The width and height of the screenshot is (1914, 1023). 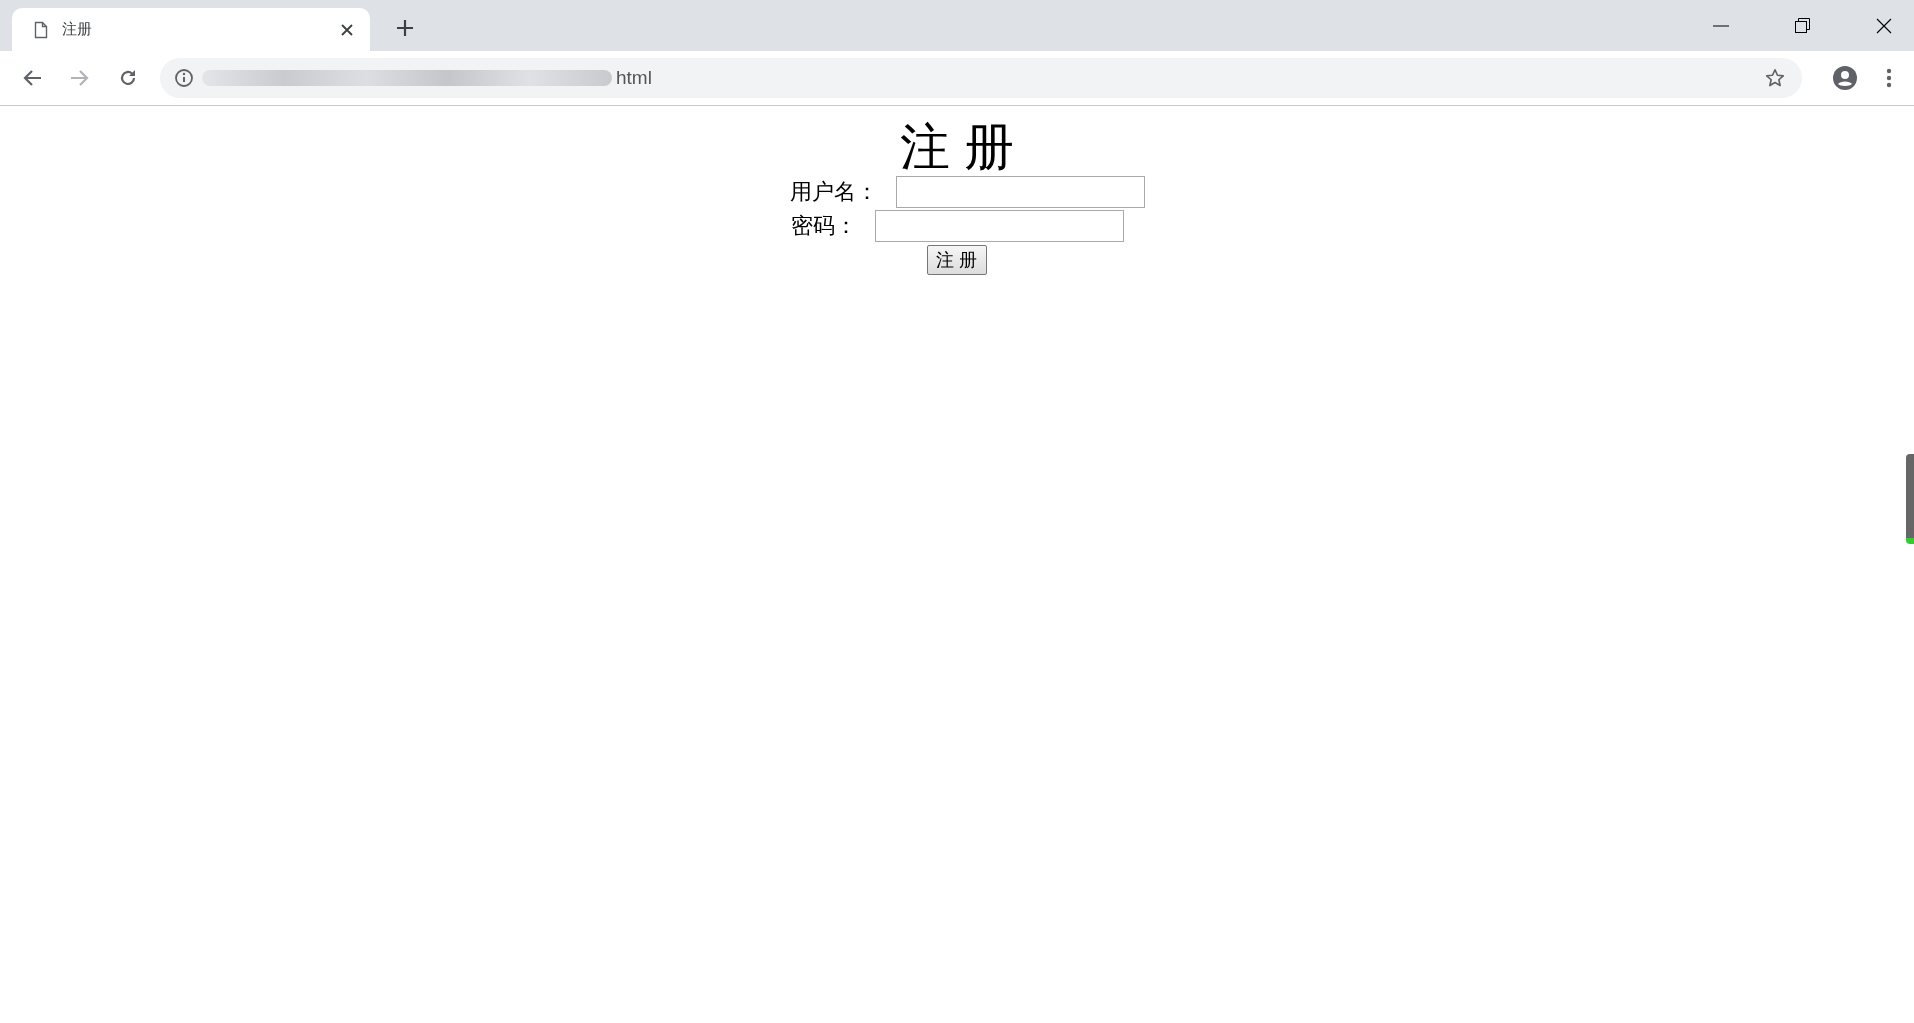 I want to click on reload-icon, so click(x=128, y=78).